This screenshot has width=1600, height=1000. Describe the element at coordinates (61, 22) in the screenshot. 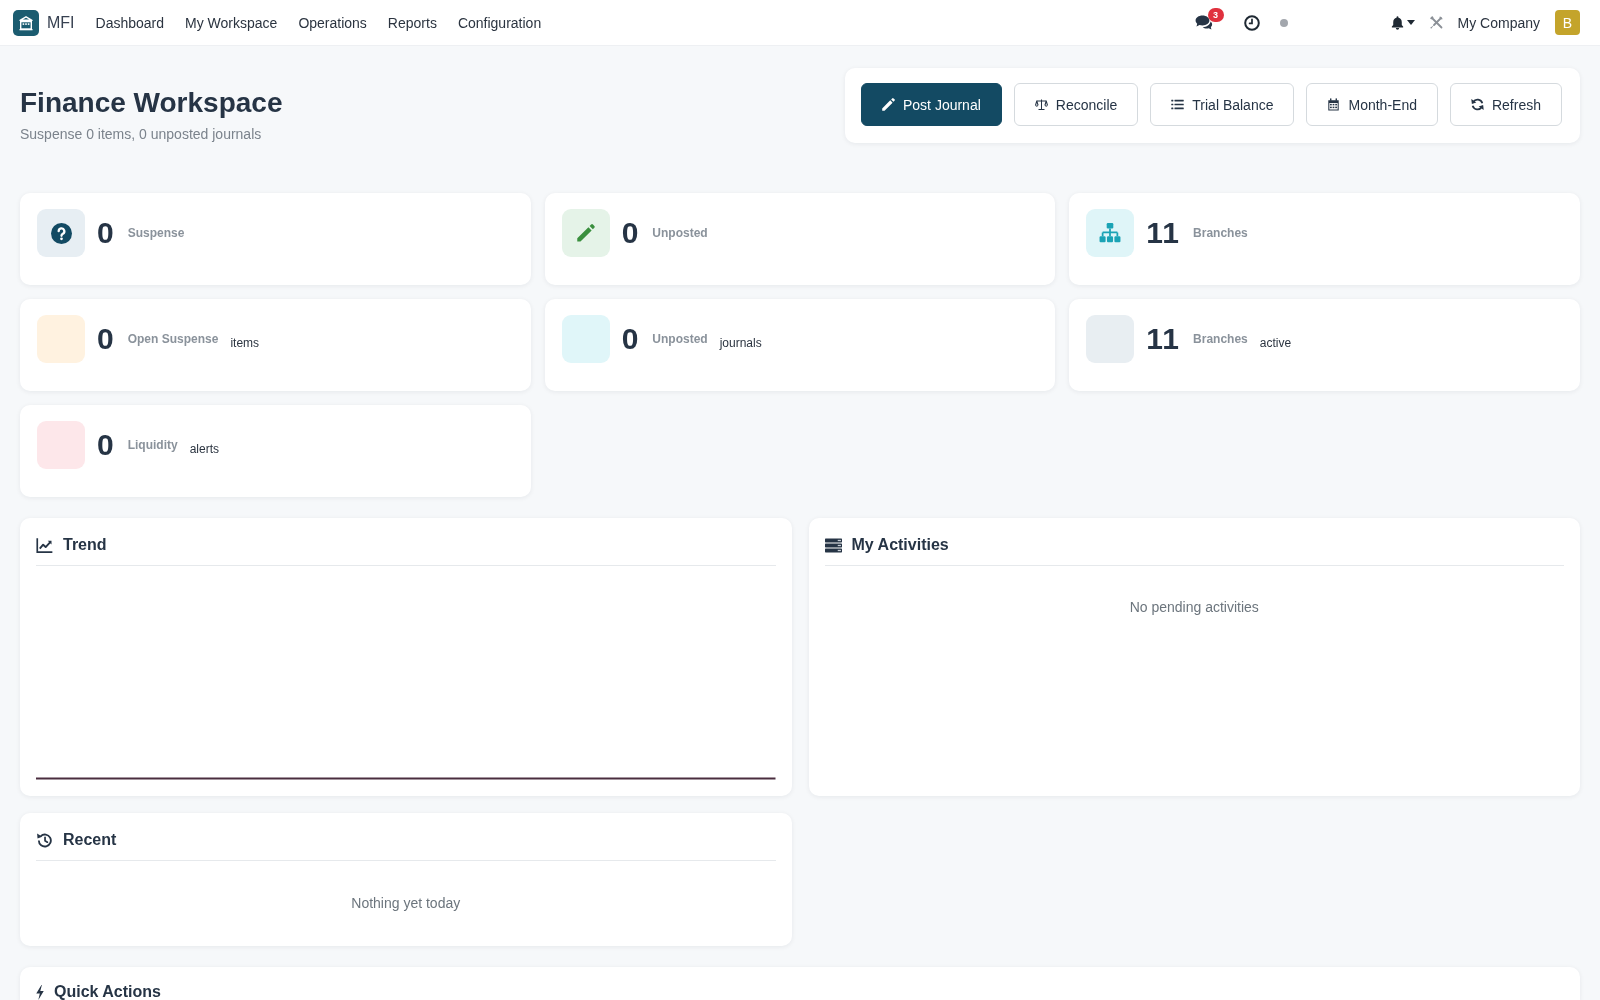

I see `brand-name: MFI` at that location.